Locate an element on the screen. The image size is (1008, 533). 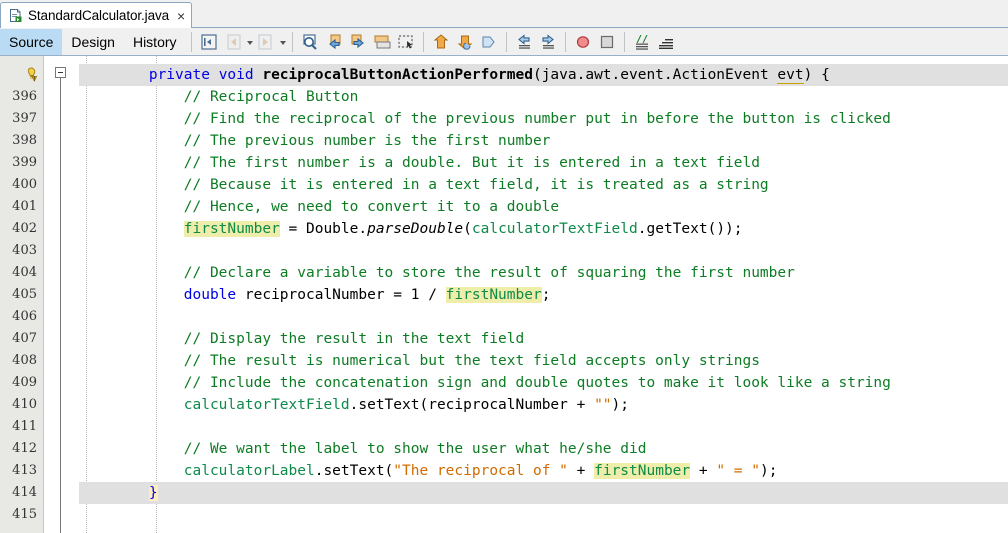
next-bookmark-icon is located at coordinates (465, 42).